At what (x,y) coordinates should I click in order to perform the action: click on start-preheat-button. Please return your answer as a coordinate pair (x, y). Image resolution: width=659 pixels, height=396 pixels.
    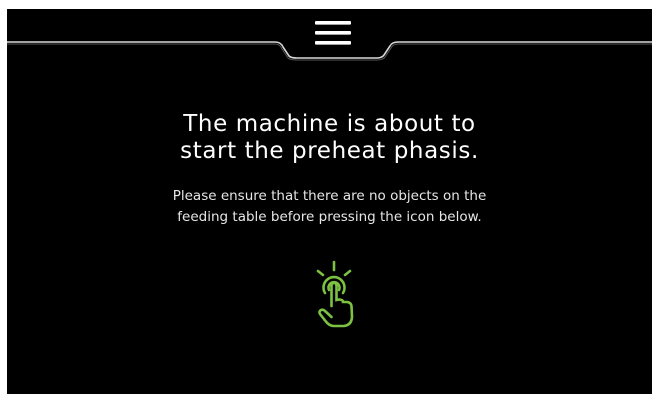
    Looking at the image, I should click on (334, 295).